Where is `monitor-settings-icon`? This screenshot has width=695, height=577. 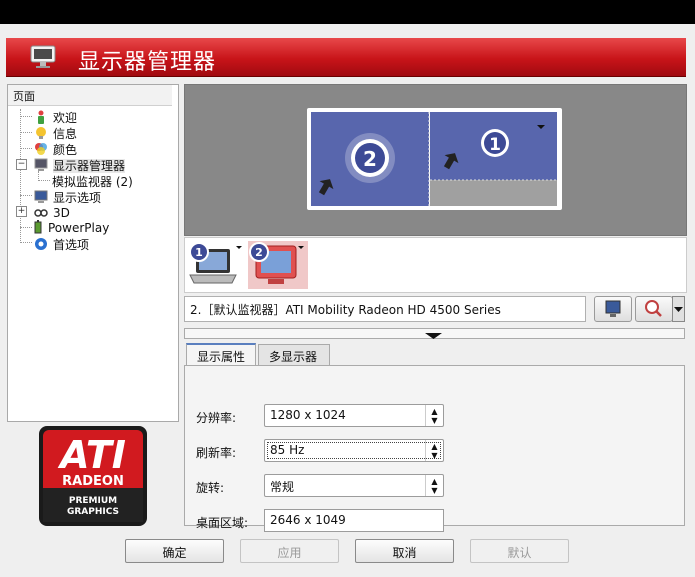 monitor-settings-icon is located at coordinates (613, 308).